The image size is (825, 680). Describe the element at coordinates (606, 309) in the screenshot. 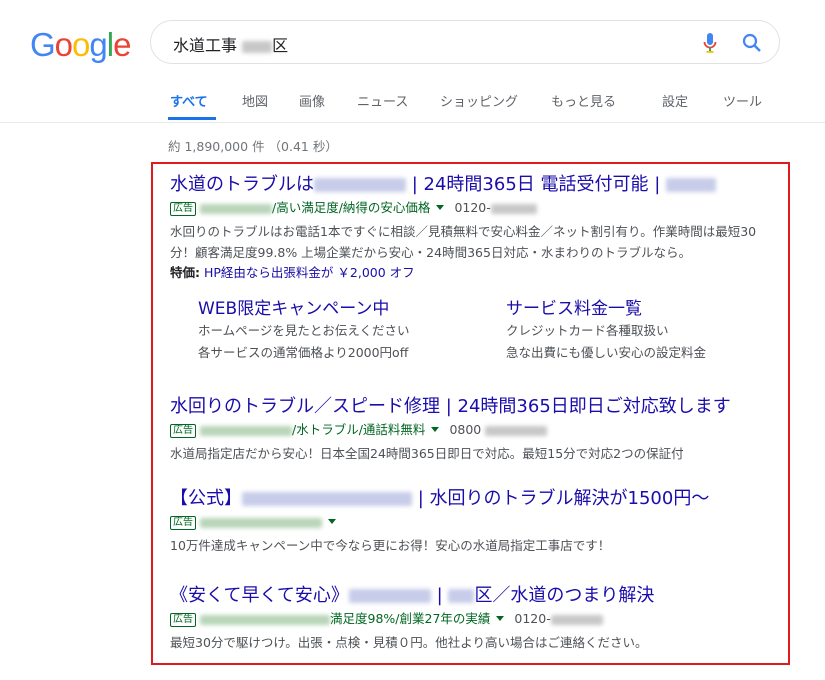

I see `sitelink-title: サービス料金一覧` at that location.